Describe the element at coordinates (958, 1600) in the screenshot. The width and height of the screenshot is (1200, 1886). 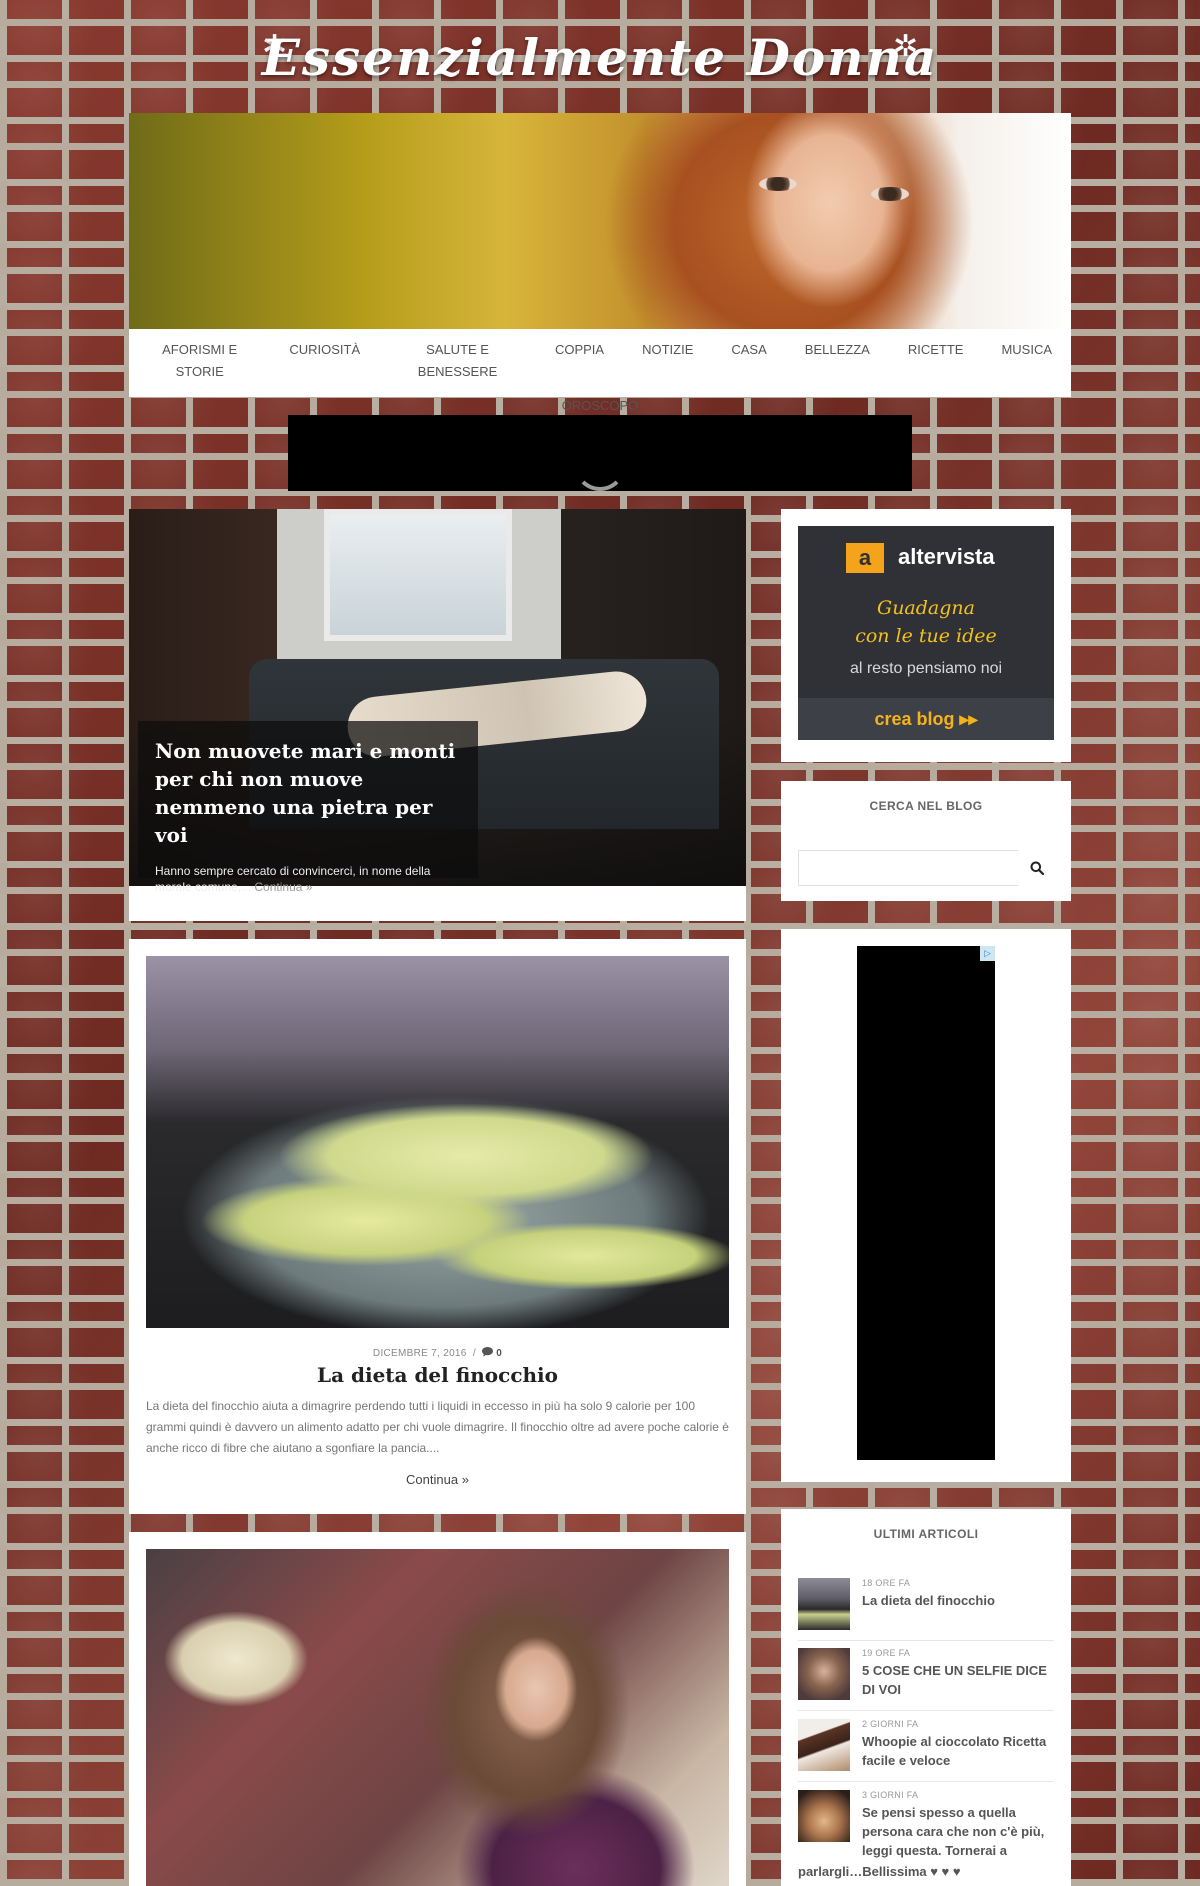
I see `latest-article-title: La dieta del finocchio` at that location.